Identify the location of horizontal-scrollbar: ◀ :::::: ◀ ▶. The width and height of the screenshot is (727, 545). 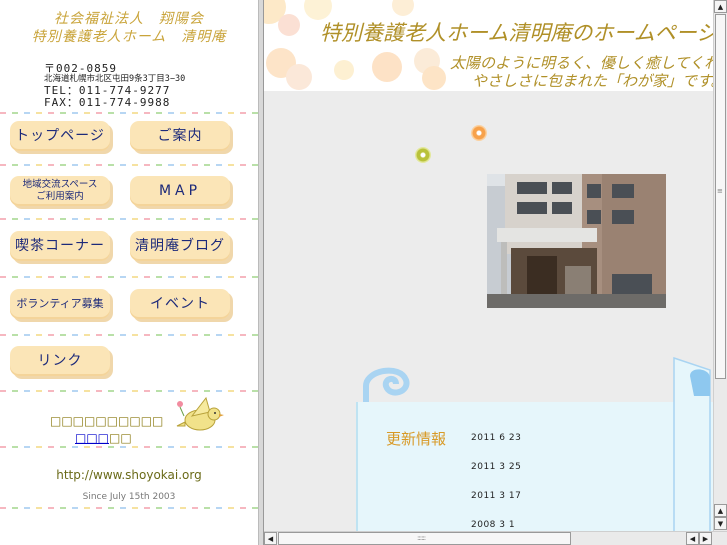
(495, 538).